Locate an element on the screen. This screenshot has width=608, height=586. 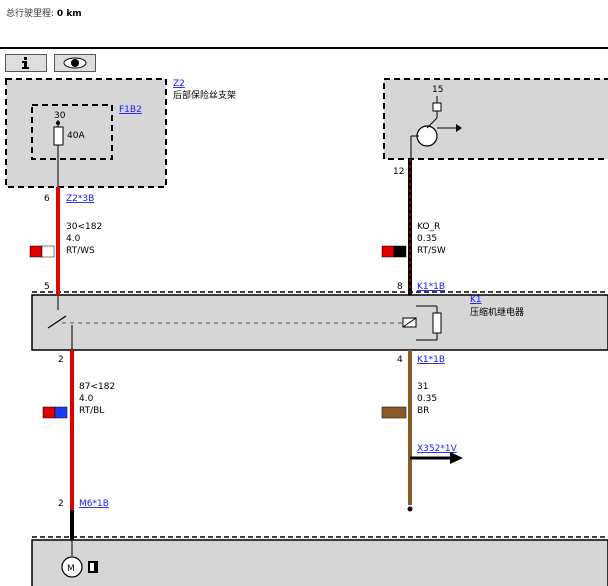
color-swatch-sw is located at coordinates (400, 251).